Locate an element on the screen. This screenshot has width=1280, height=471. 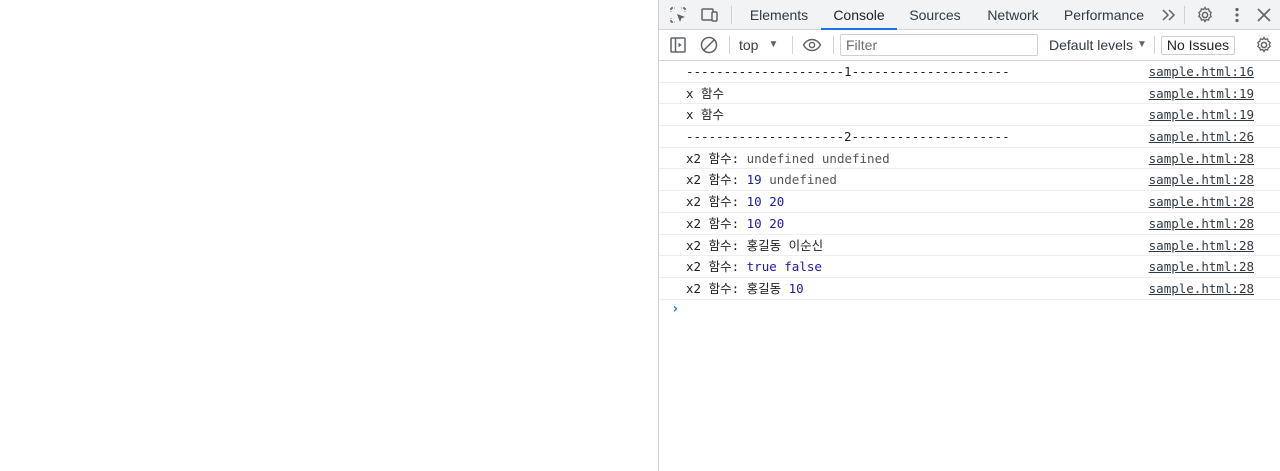
clear-console-icon is located at coordinates (709, 45).